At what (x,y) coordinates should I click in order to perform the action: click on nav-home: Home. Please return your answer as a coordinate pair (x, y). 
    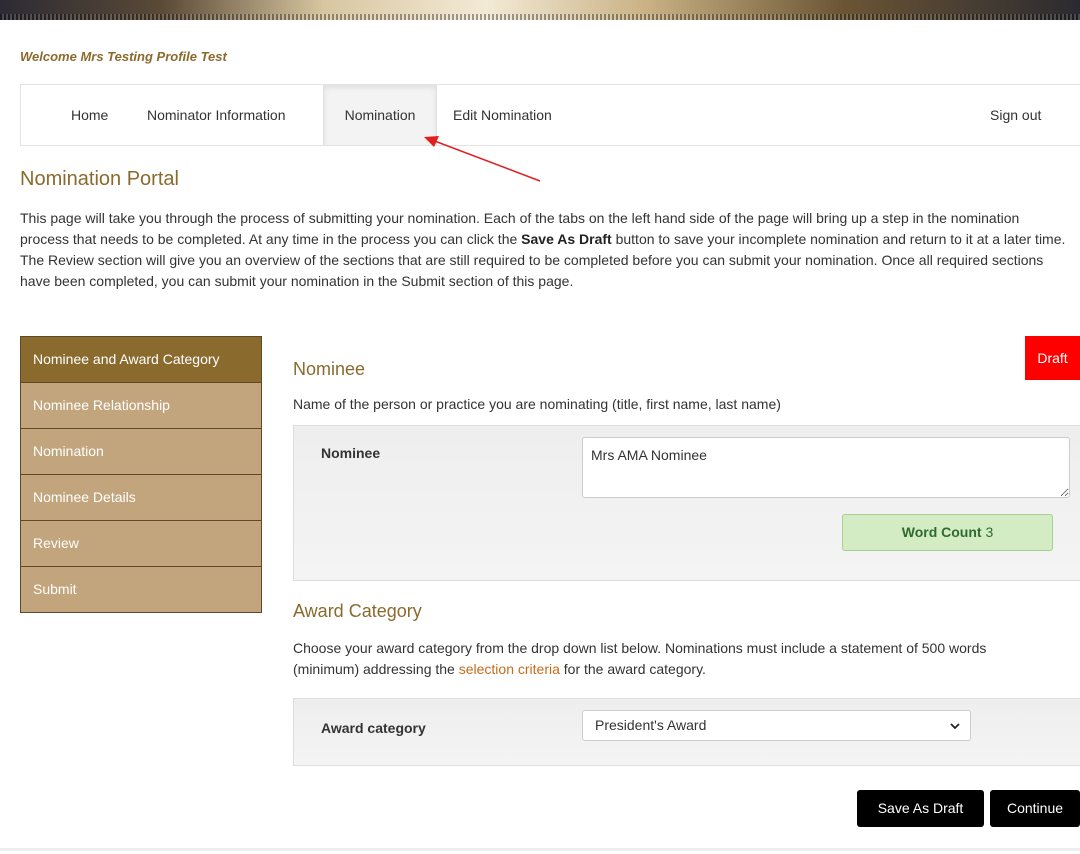
    Looking at the image, I should click on (89, 115).